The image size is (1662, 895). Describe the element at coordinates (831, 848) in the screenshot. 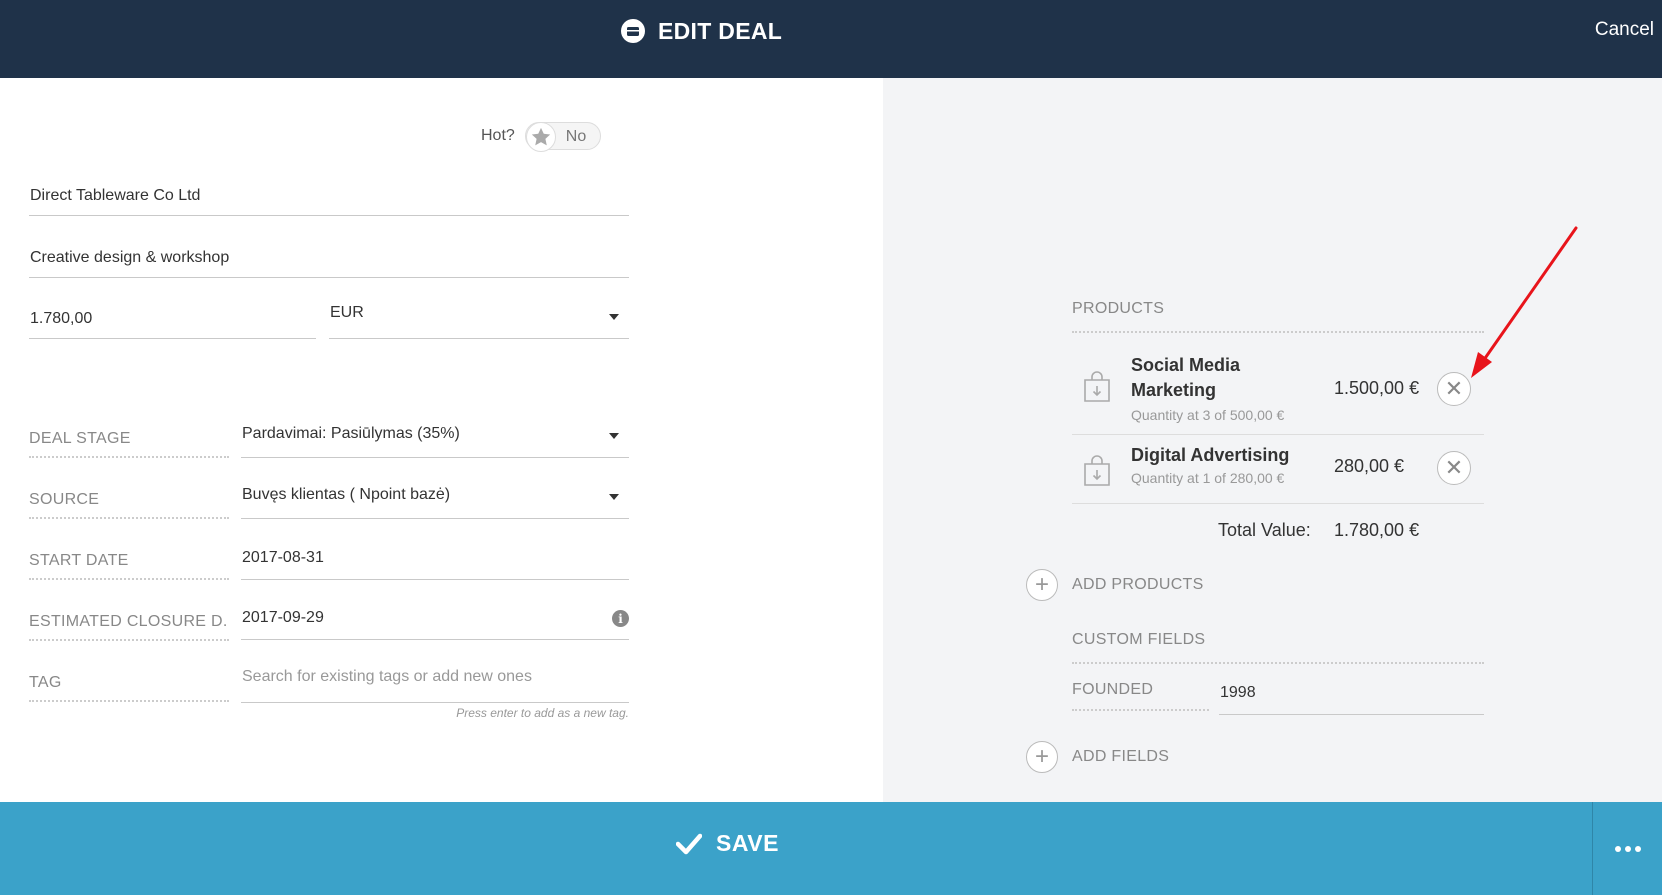

I see `footer-bar: SAVE` at that location.